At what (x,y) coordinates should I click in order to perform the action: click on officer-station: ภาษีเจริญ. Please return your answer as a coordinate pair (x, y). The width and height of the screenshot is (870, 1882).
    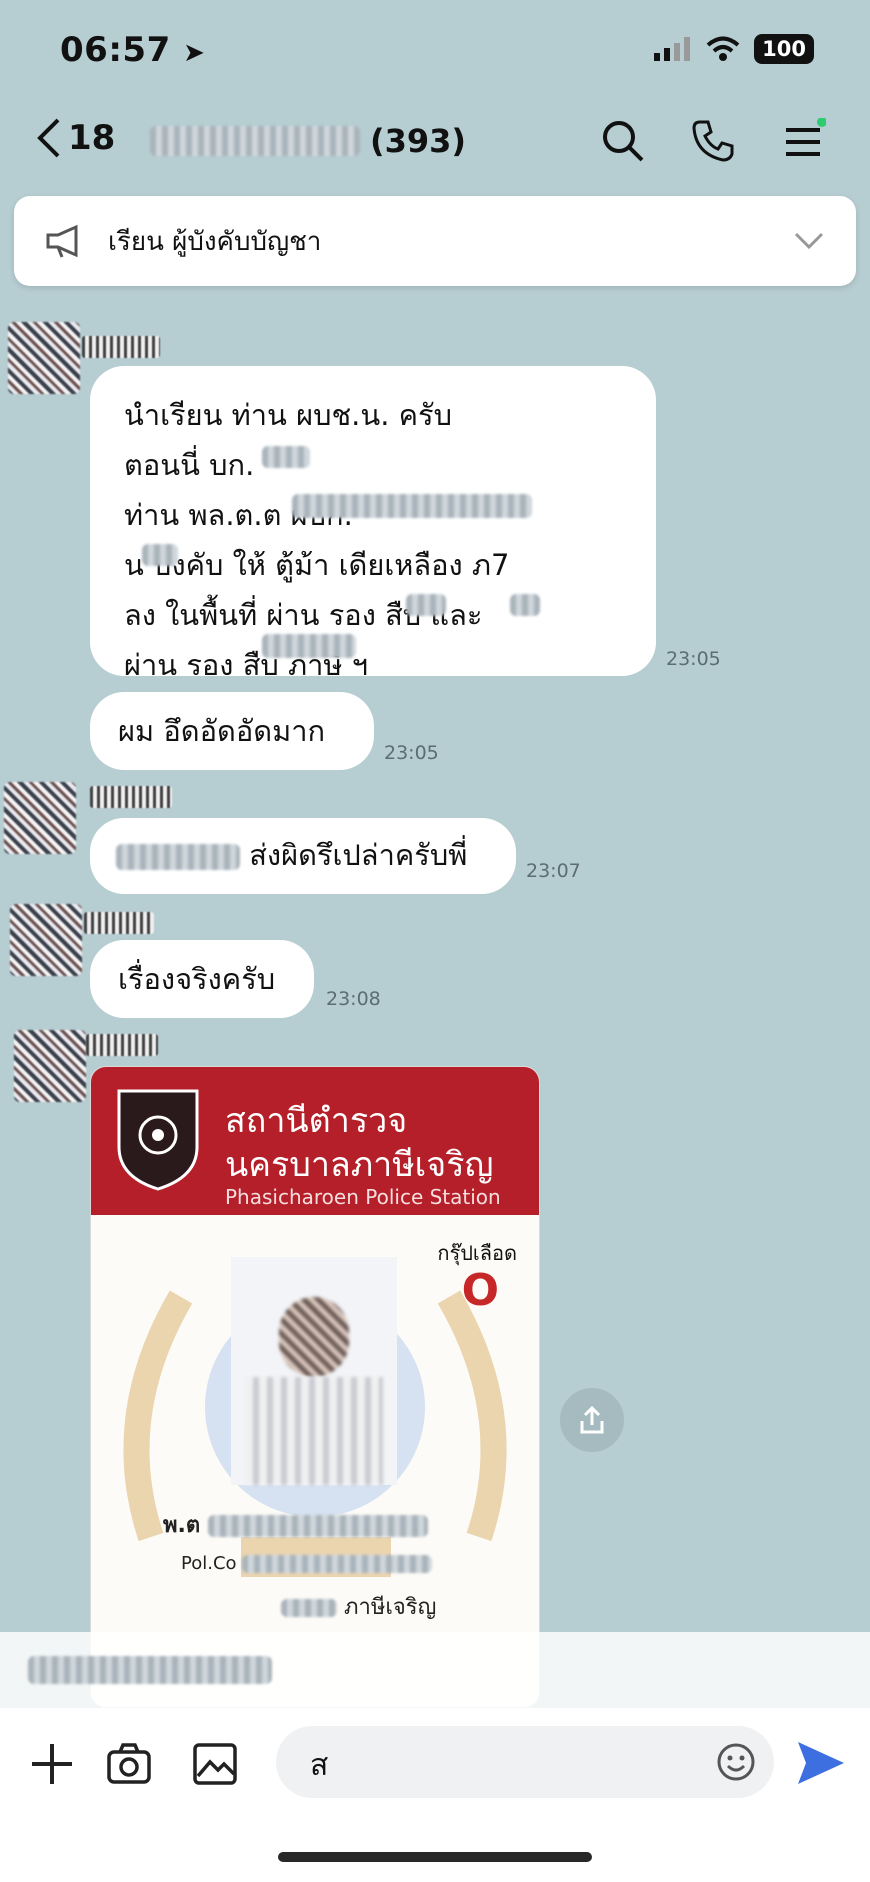
    Looking at the image, I should click on (358, 1606).